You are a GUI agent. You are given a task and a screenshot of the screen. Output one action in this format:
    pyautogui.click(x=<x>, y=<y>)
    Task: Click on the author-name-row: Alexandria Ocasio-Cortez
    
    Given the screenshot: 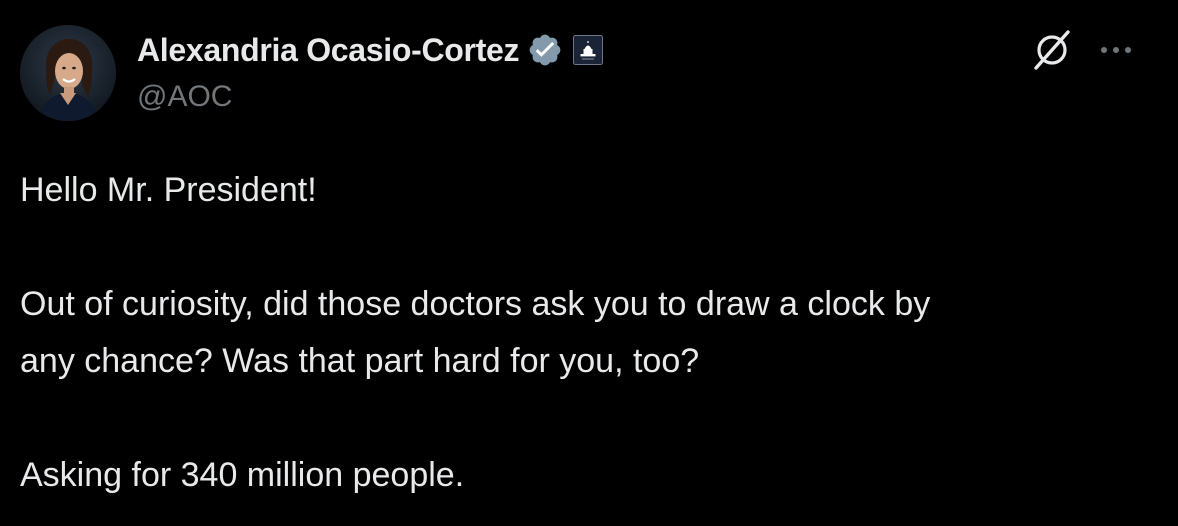 What is the action you would take?
    pyautogui.click(x=370, y=50)
    